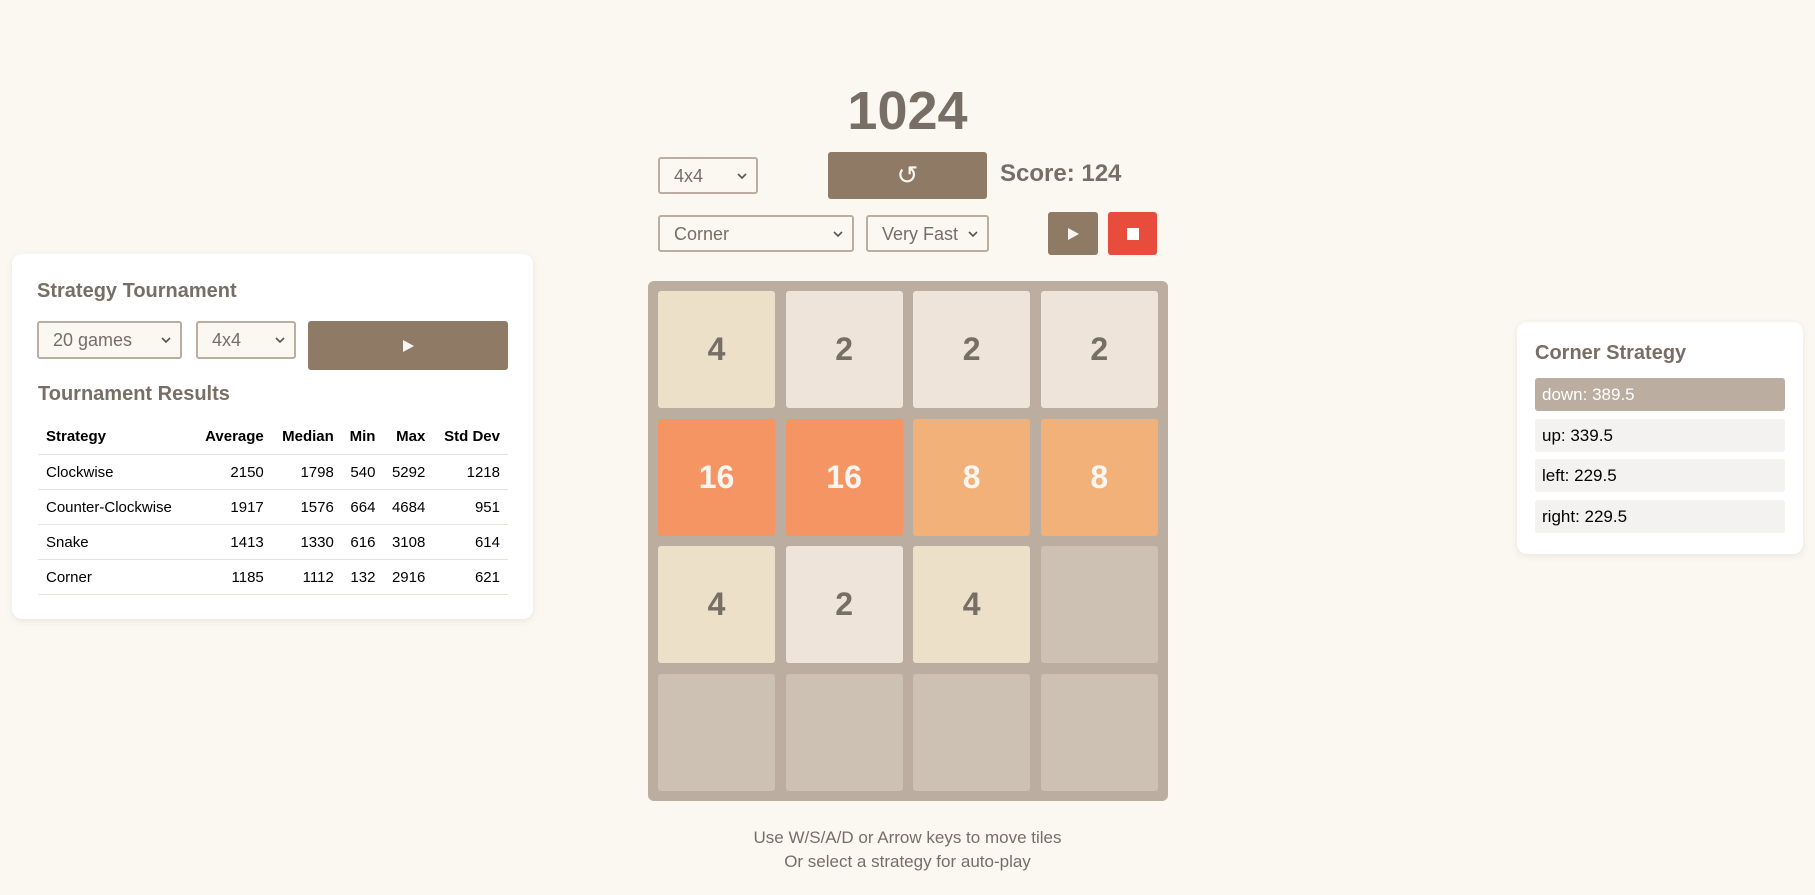 Image resolution: width=1815 pixels, height=895 pixels. I want to click on table-cell: 614, so click(470, 542).